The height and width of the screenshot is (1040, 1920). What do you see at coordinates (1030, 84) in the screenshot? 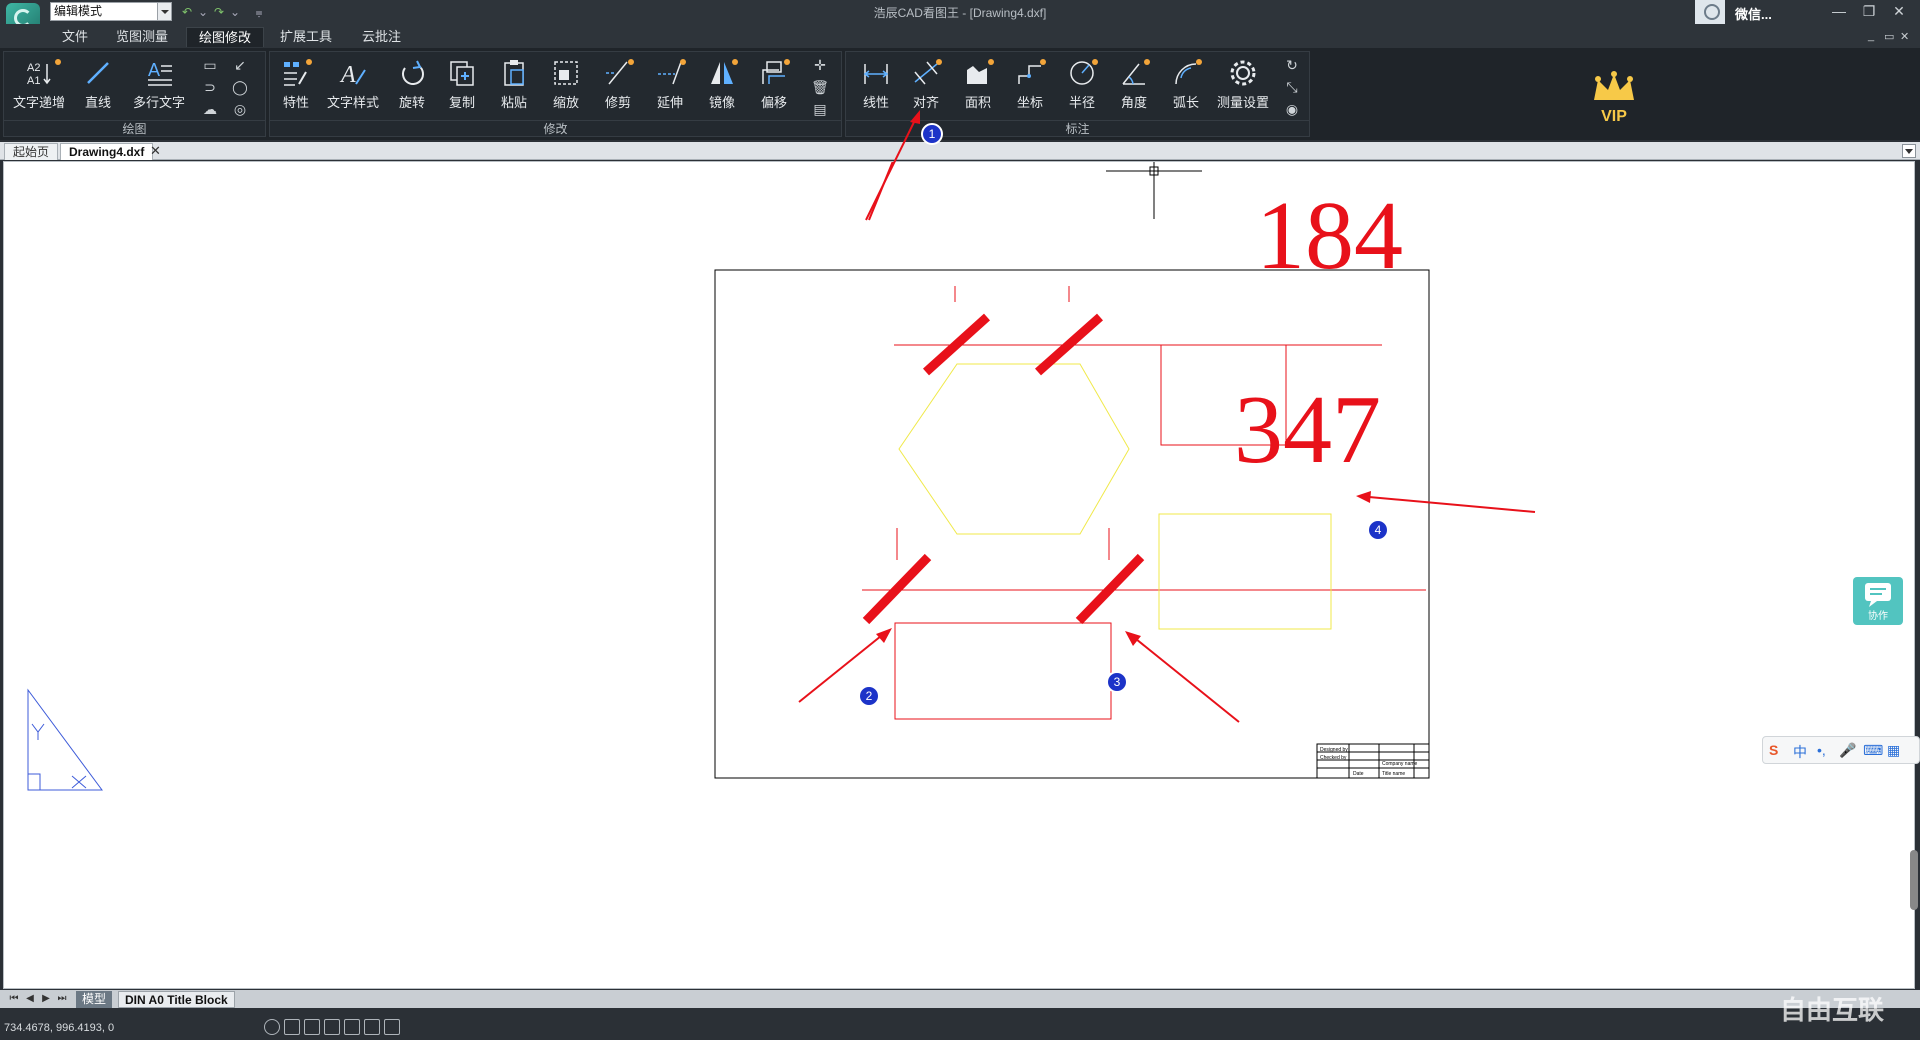
I see `coordinate-button: 坐标` at bounding box center [1030, 84].